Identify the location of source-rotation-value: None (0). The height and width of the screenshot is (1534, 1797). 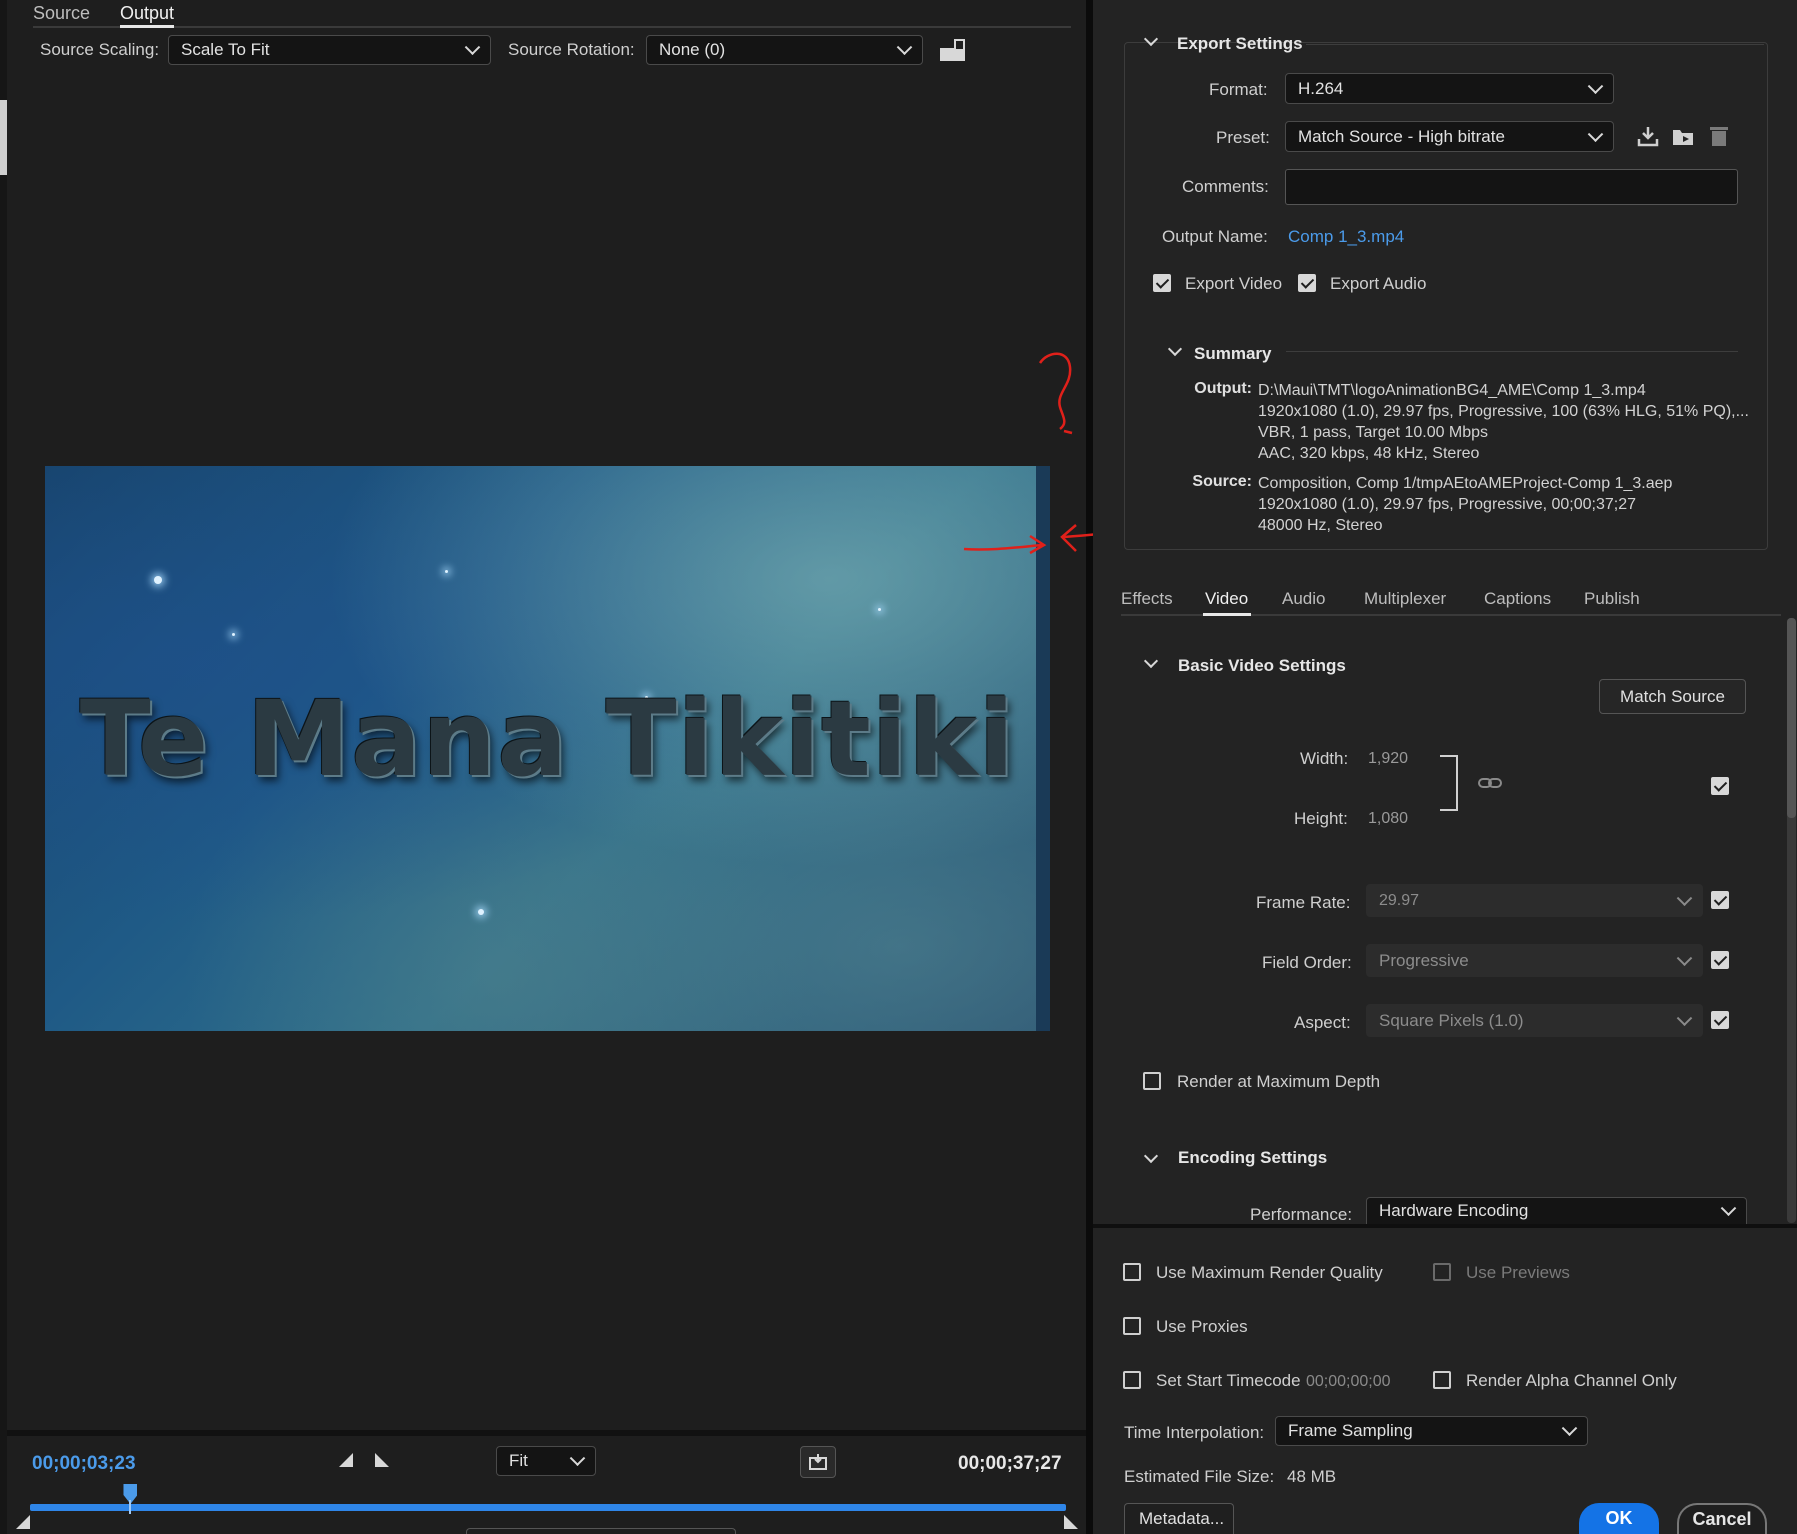
(692, 49).